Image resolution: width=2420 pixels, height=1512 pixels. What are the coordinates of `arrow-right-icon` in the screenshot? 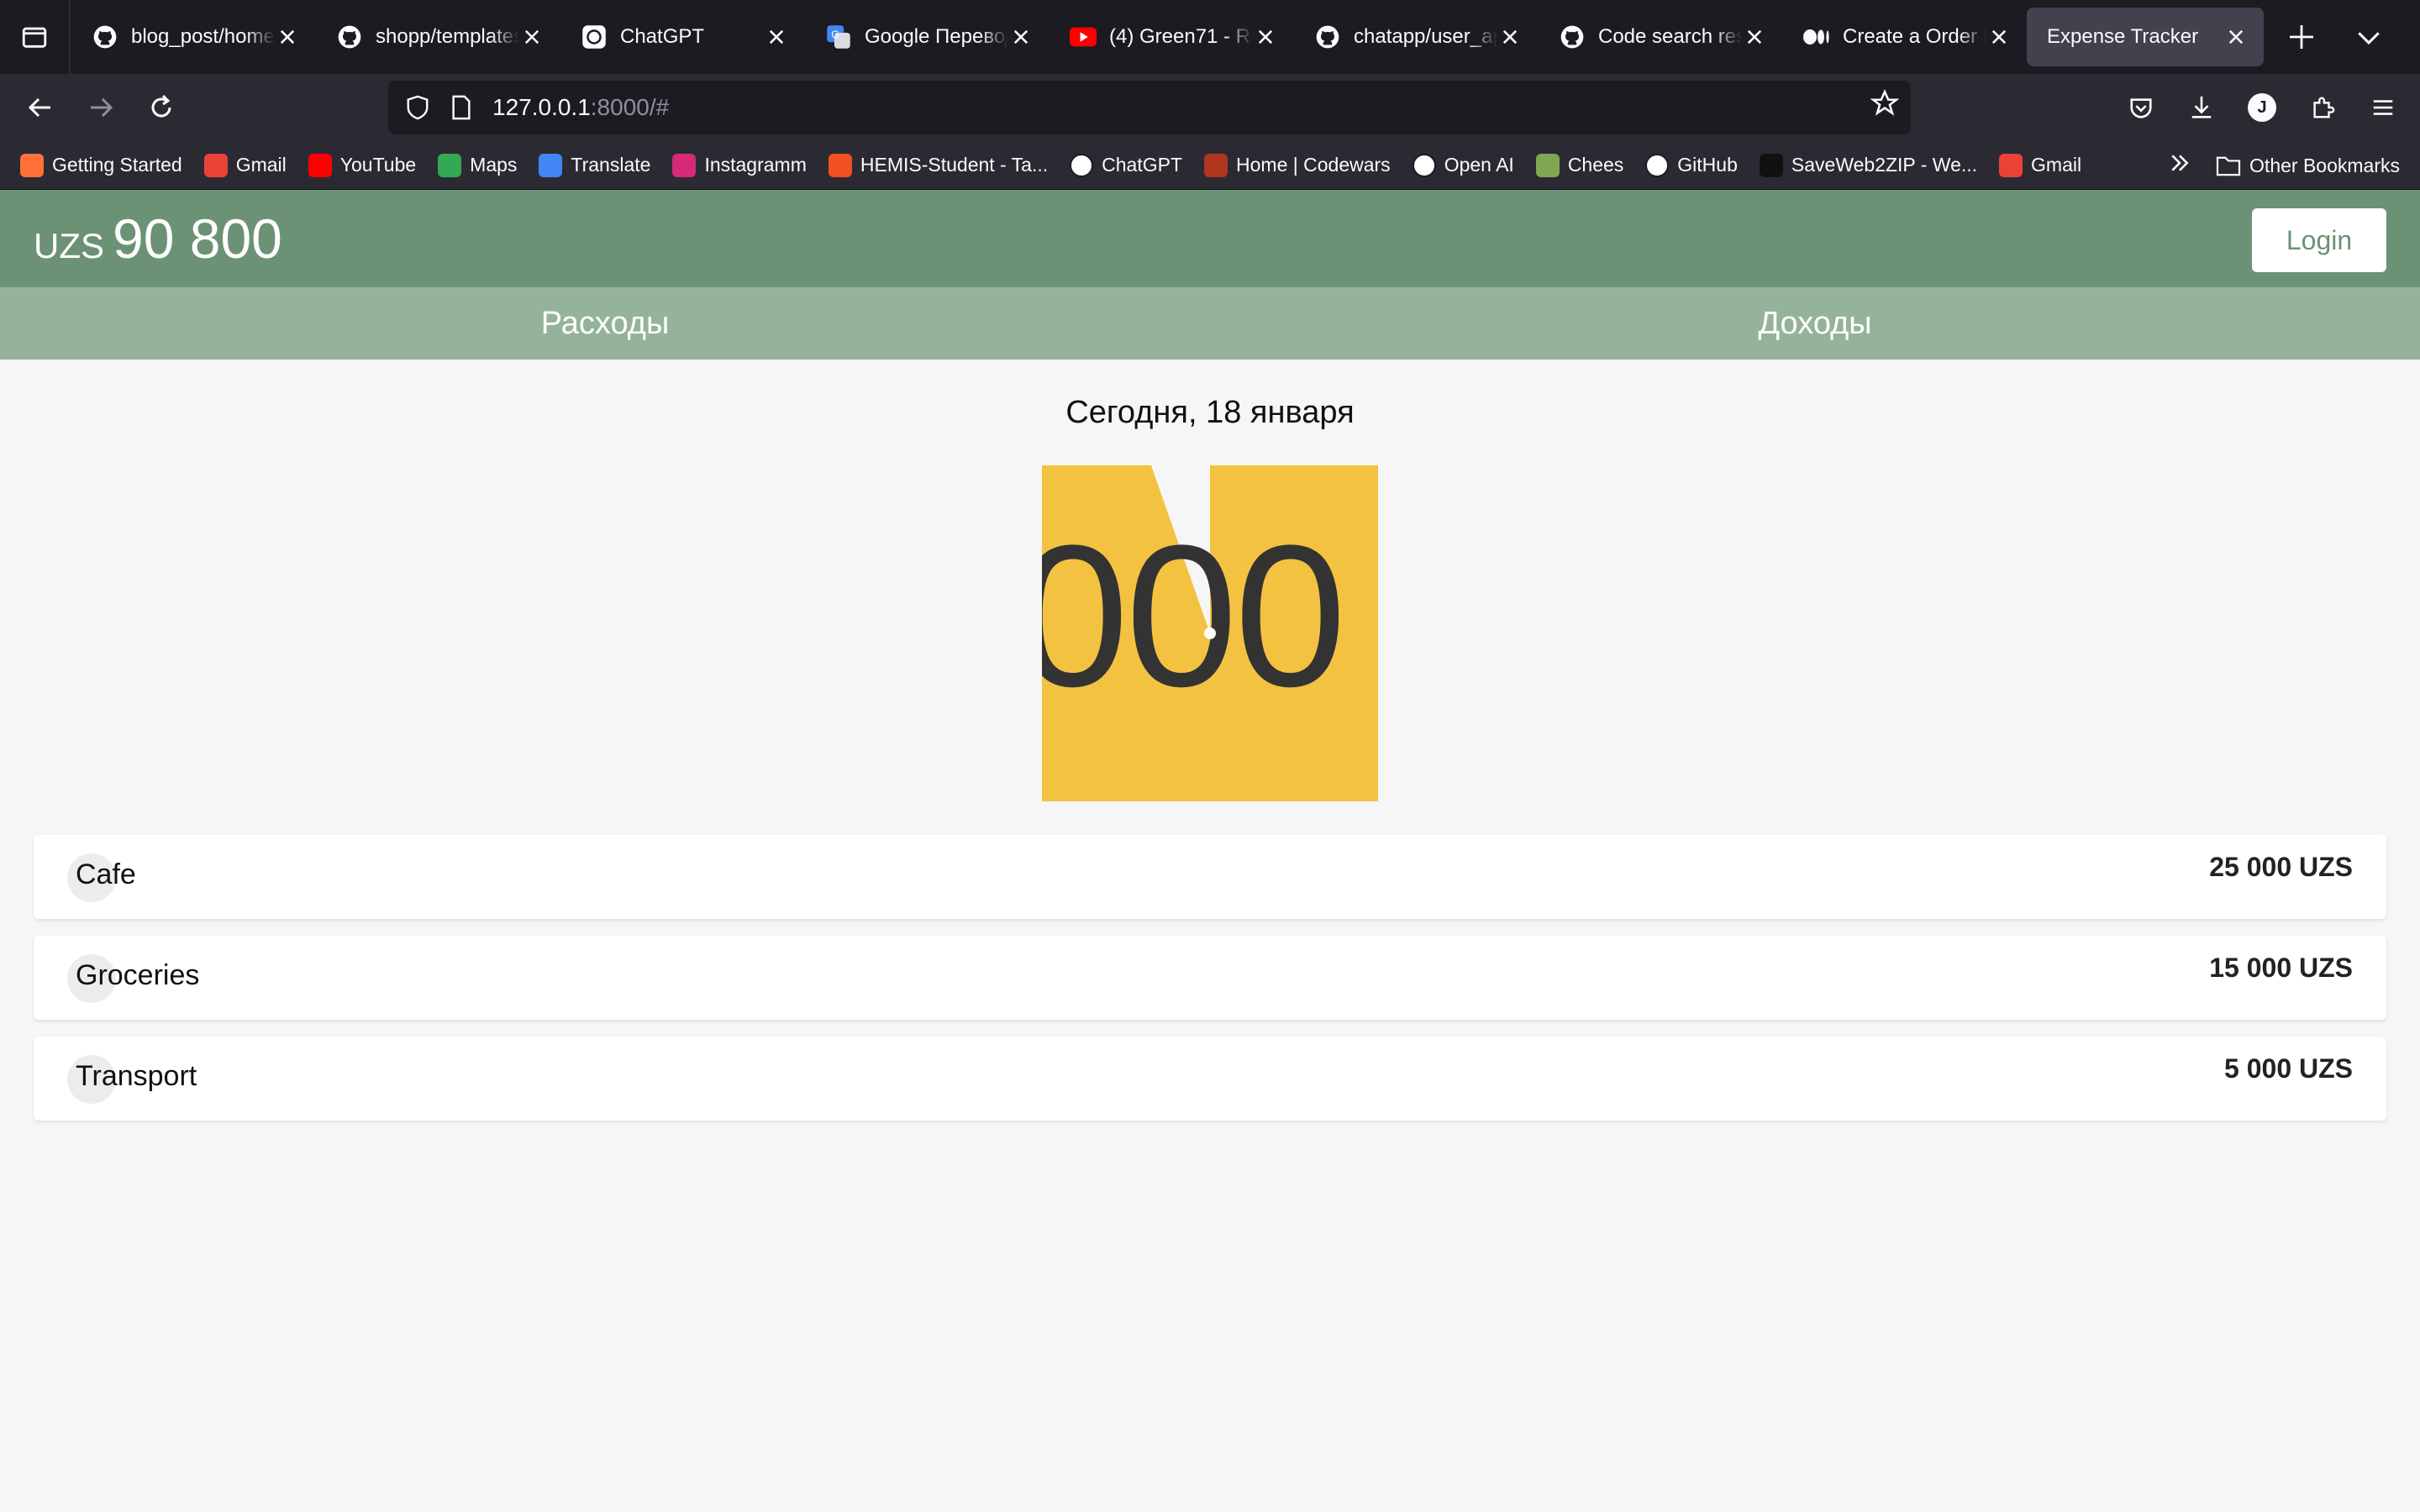 It's located at (102, 107).